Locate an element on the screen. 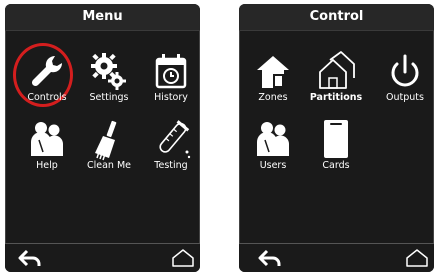  partitions-house-icon is located at coordinates (336, 72).